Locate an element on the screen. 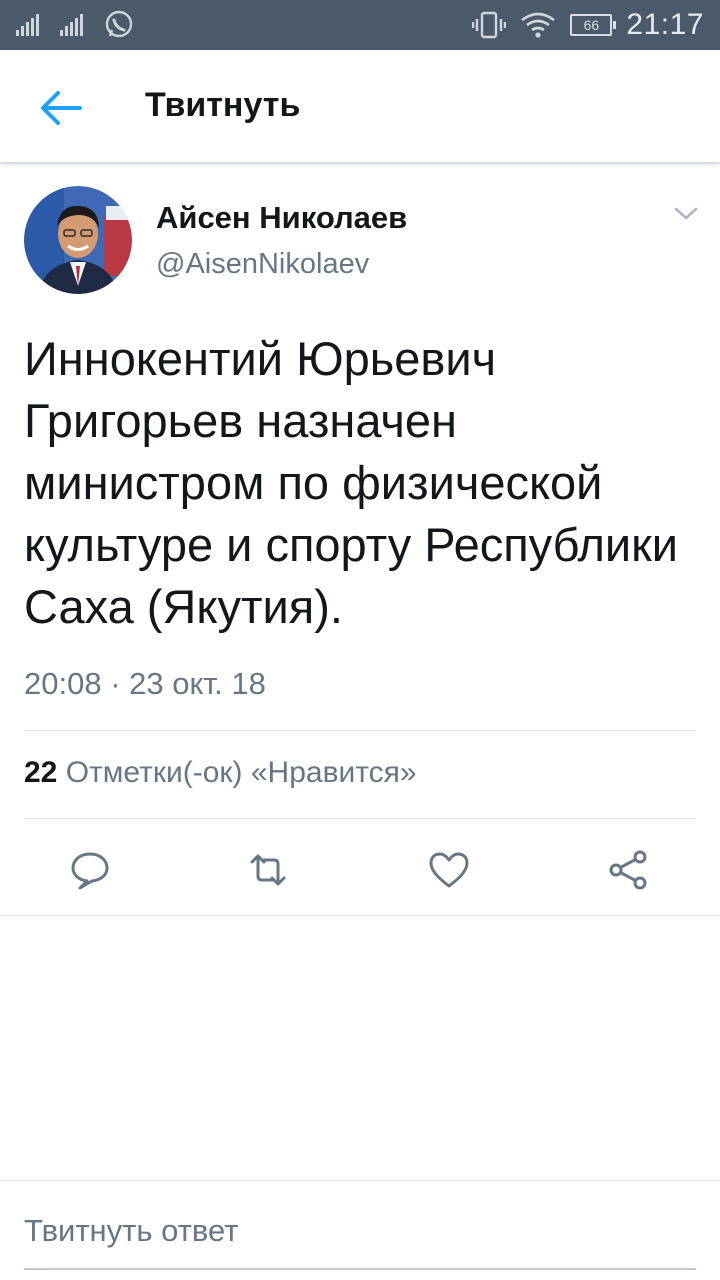  avatar-image is located at coordinates (78, 240).